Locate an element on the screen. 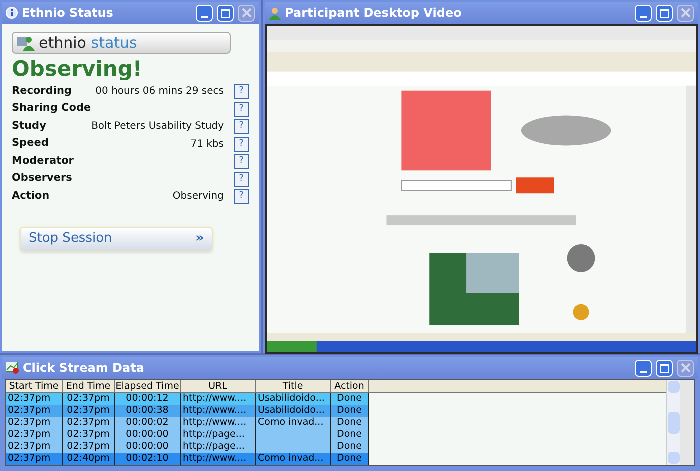 This screenshot has height=471, width=700. status-headline: Observing! is located at coordinates (78, 69).